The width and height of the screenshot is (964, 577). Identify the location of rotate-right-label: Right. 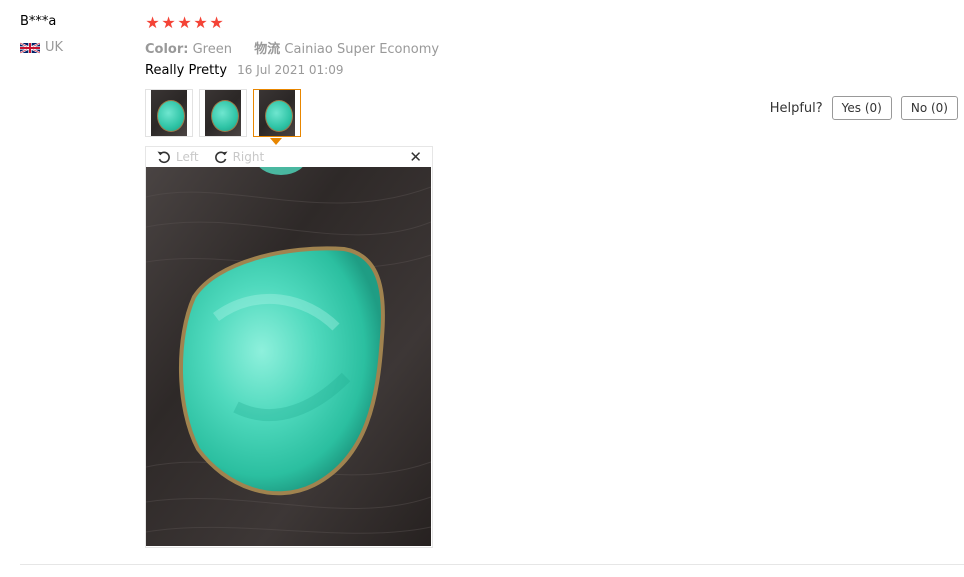
(248, 157).